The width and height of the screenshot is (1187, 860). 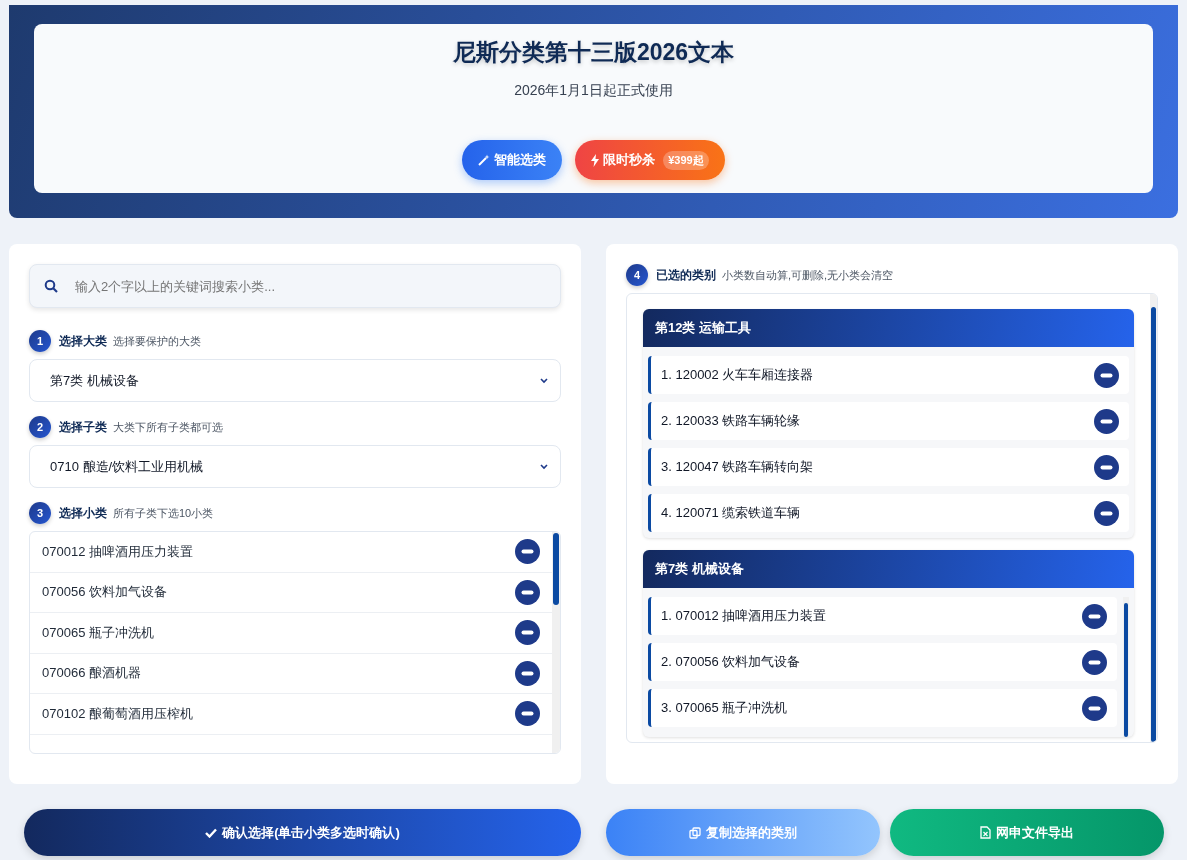 What do you see at coordinates (595, 160) in the screenshot?
I see `lightning-icon` at bounding box center [595, 160].